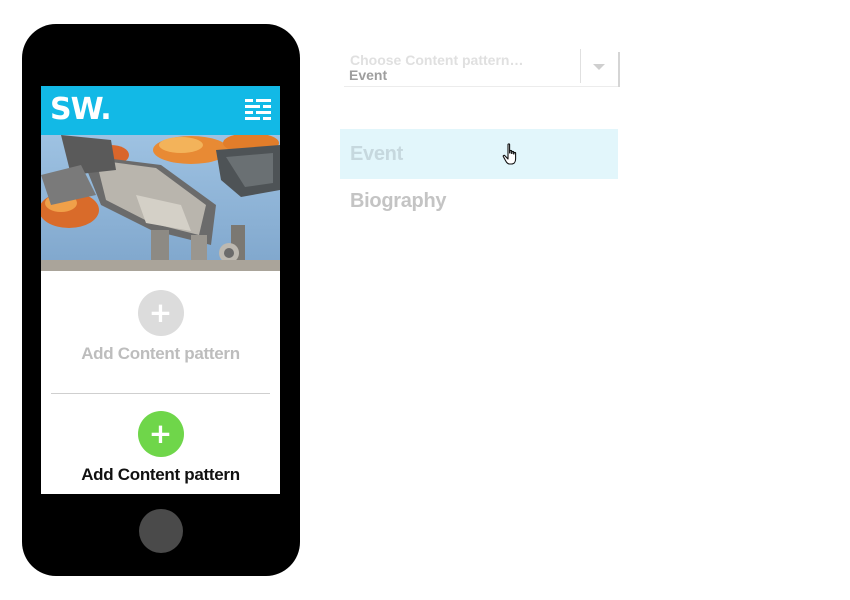 The width and height of the screenshot is (850, 600). Describe the element at coordinates (509, 154) in the screenshot. I see `hand-pointer-icon` at that location.